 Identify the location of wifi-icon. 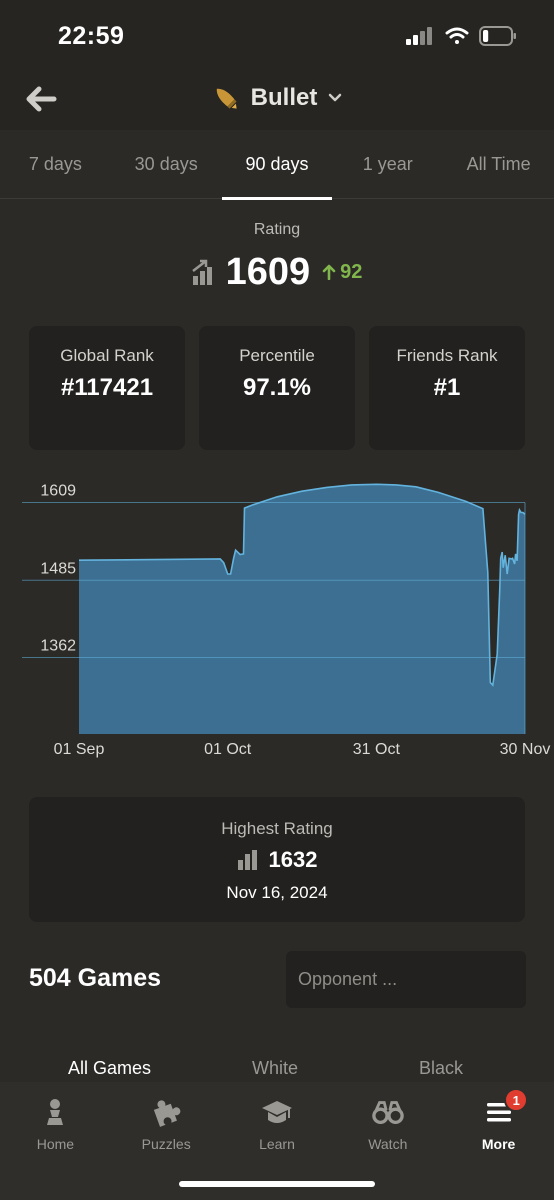
(457, 35).